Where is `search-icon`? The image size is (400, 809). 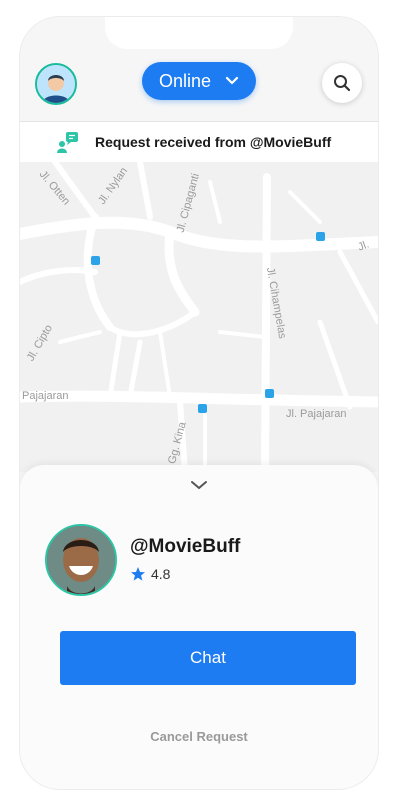
search-icon is located at coordinates (342, 83).